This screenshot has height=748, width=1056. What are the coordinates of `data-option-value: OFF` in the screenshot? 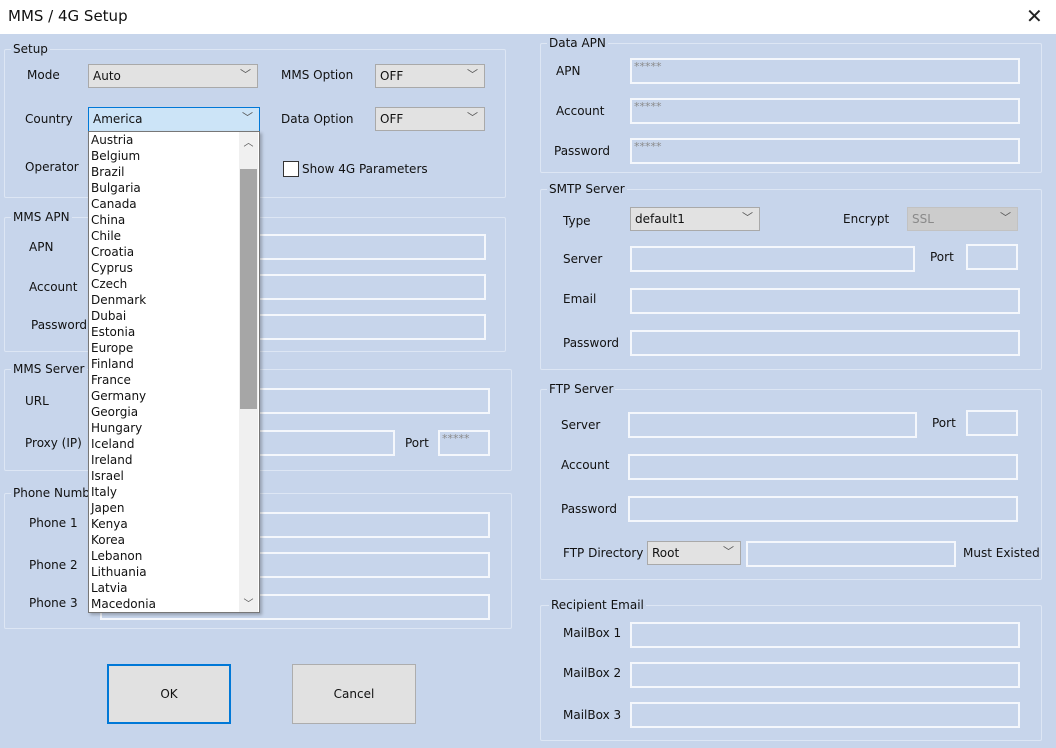 It's located at (392, 119).